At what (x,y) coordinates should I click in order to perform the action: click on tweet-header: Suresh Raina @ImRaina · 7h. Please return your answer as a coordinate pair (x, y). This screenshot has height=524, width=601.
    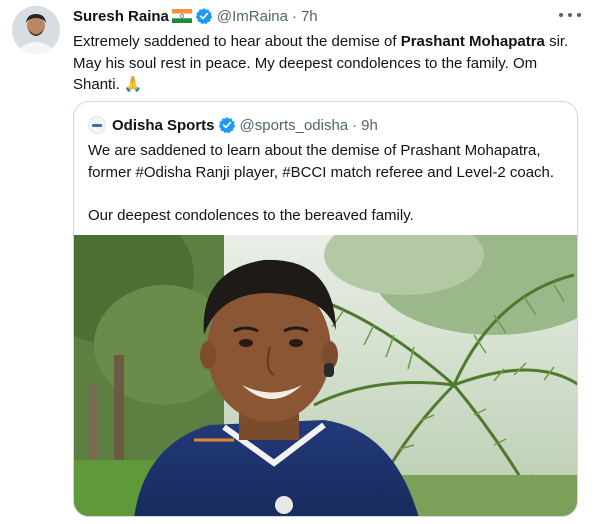
    Looking at the image, I should click on (195, 16).